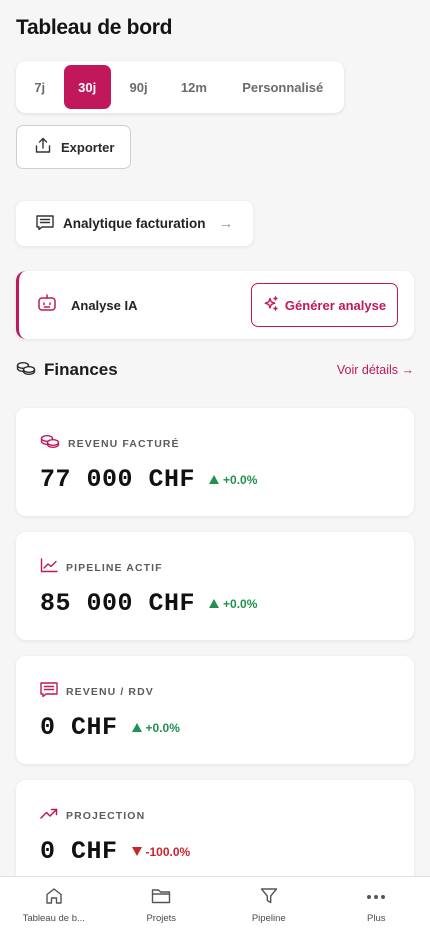  I want to click on range-tab-30j: 30j, so click(87, 87).